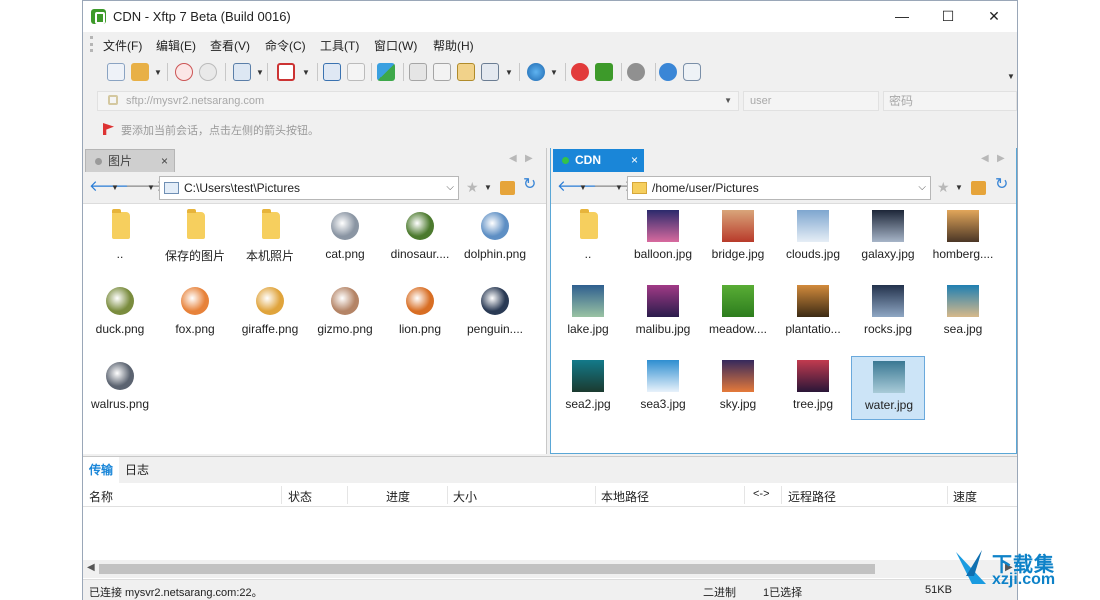 This screenshot has width=1100, height=600. What do you see at coordinates (339, 45) in the screenshot?
I see `menu-tools: 工具(T)` at bounding box center [339, 45].